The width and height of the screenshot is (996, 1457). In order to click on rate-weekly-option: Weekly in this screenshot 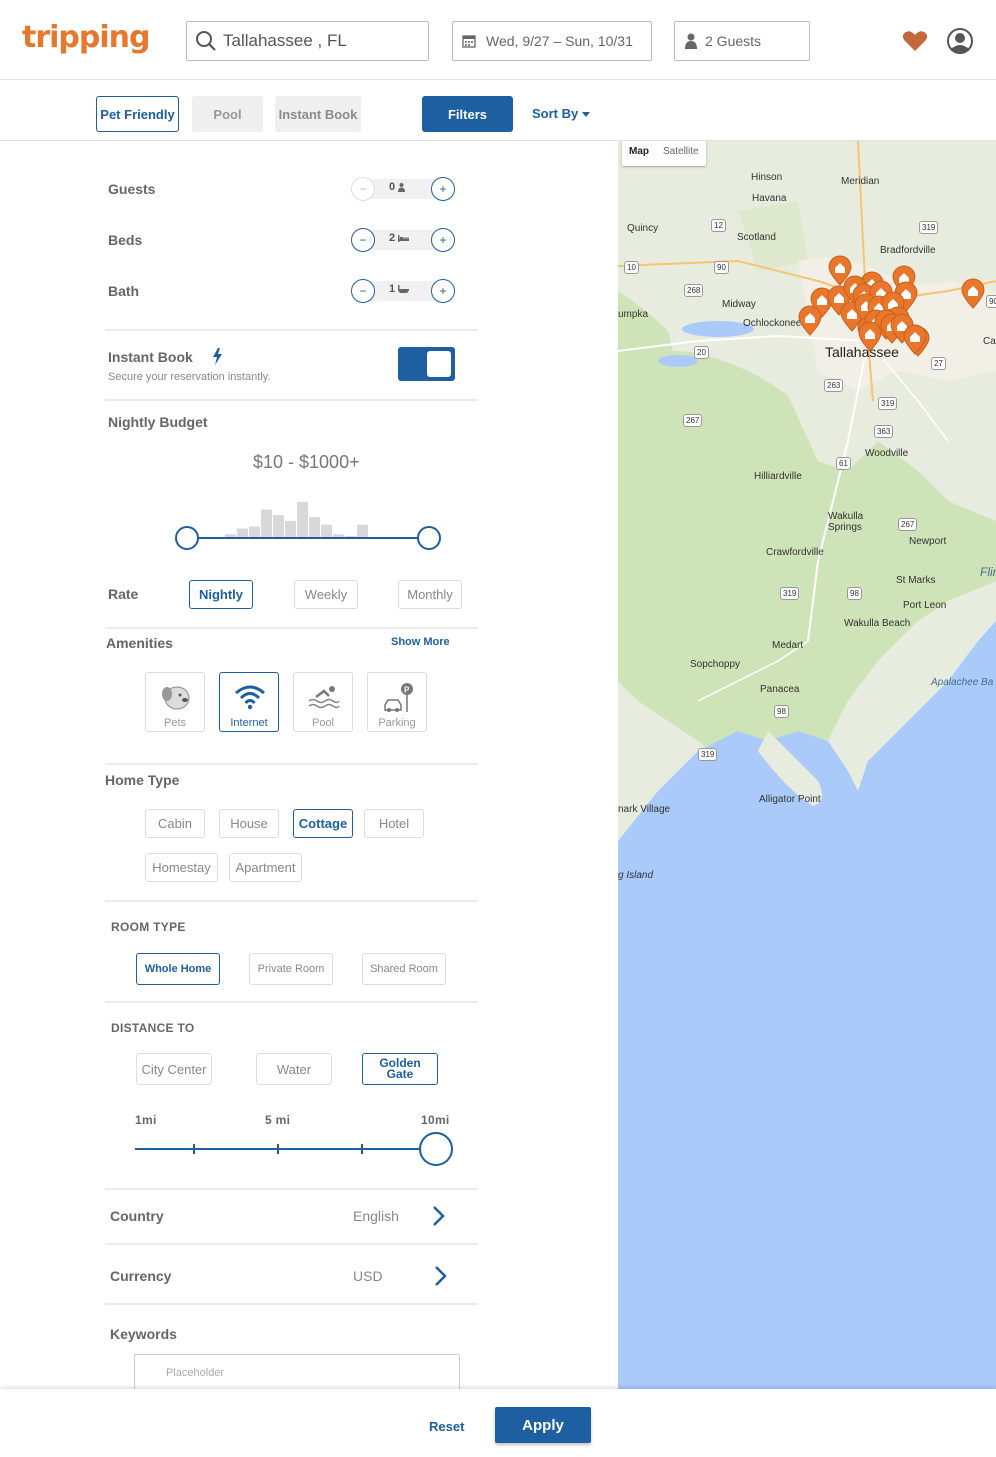, I will do `click(326, 594)`.